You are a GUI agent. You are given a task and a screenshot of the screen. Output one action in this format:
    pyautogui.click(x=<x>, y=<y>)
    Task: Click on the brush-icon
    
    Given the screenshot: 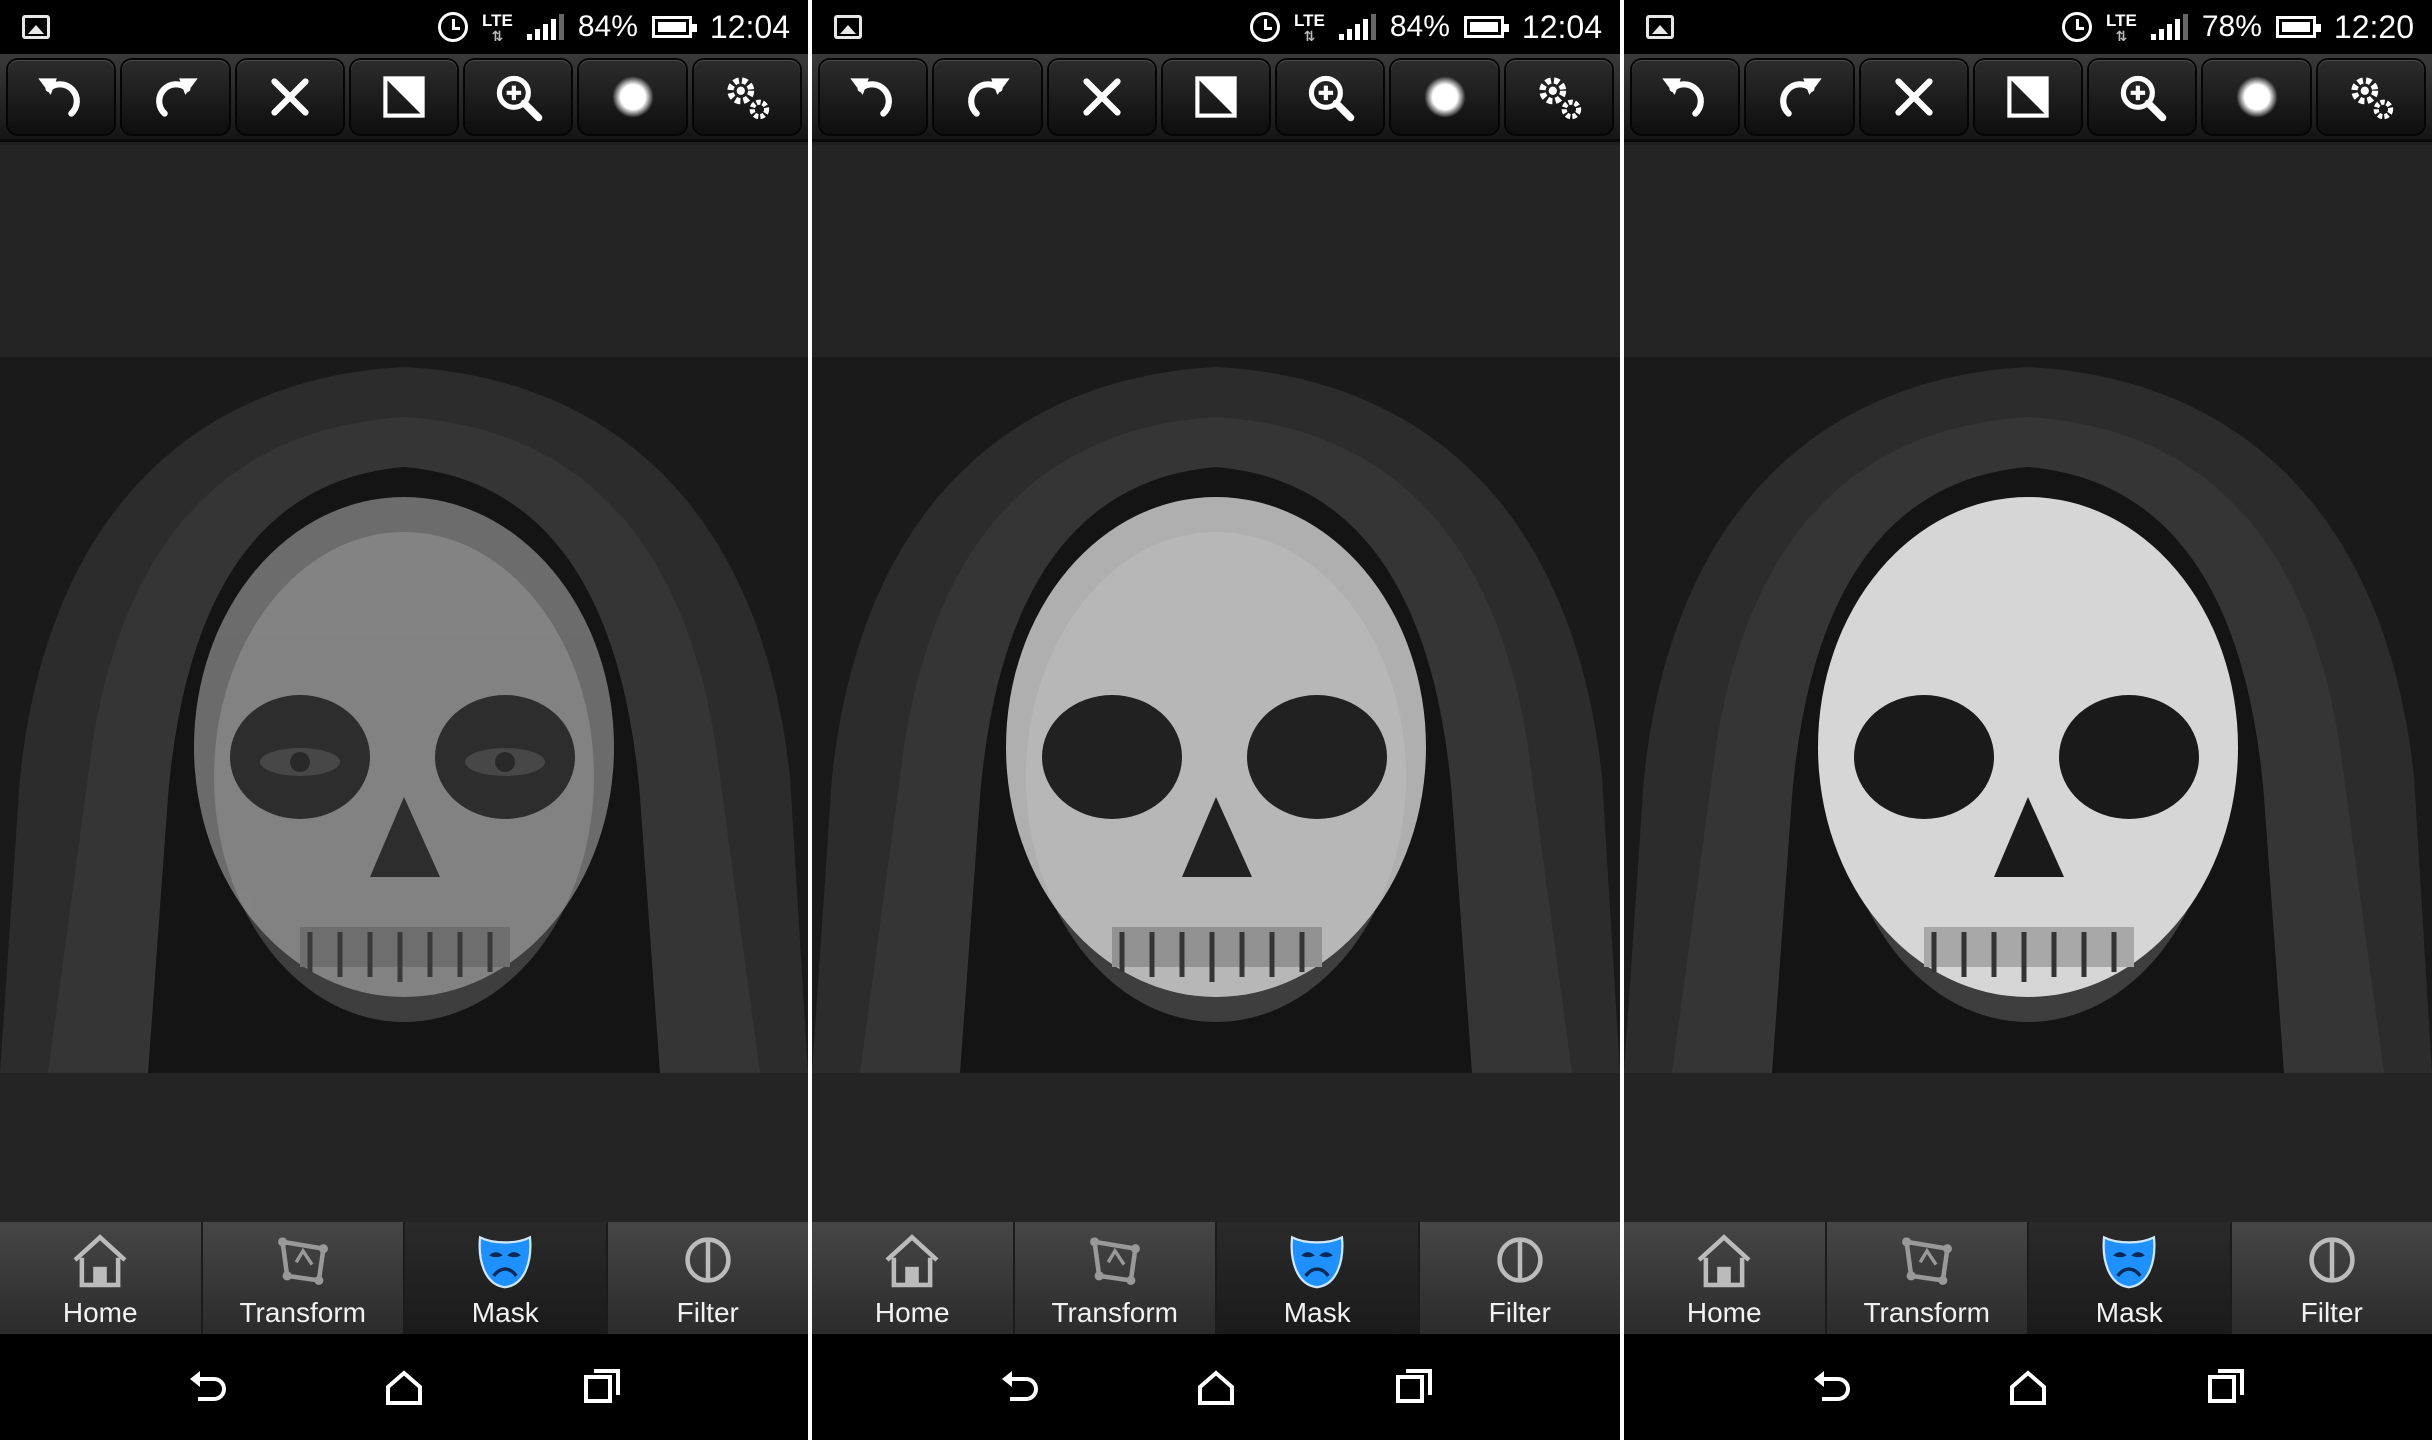 What is the action you would take?
    pyautogui.click(x=2256, y=97)
    